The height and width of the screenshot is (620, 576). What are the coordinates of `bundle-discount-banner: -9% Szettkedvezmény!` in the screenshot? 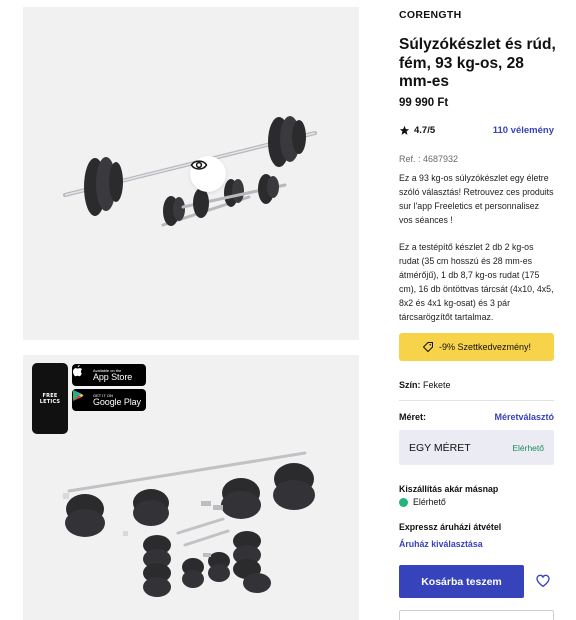 It's located at (476, 347).